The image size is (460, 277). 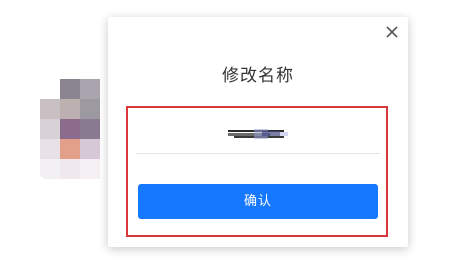 What do you see at coordinates (258, 76) in the screenshot?
I see `dialog-title: 修改名称` at bounding box center [258, 76].